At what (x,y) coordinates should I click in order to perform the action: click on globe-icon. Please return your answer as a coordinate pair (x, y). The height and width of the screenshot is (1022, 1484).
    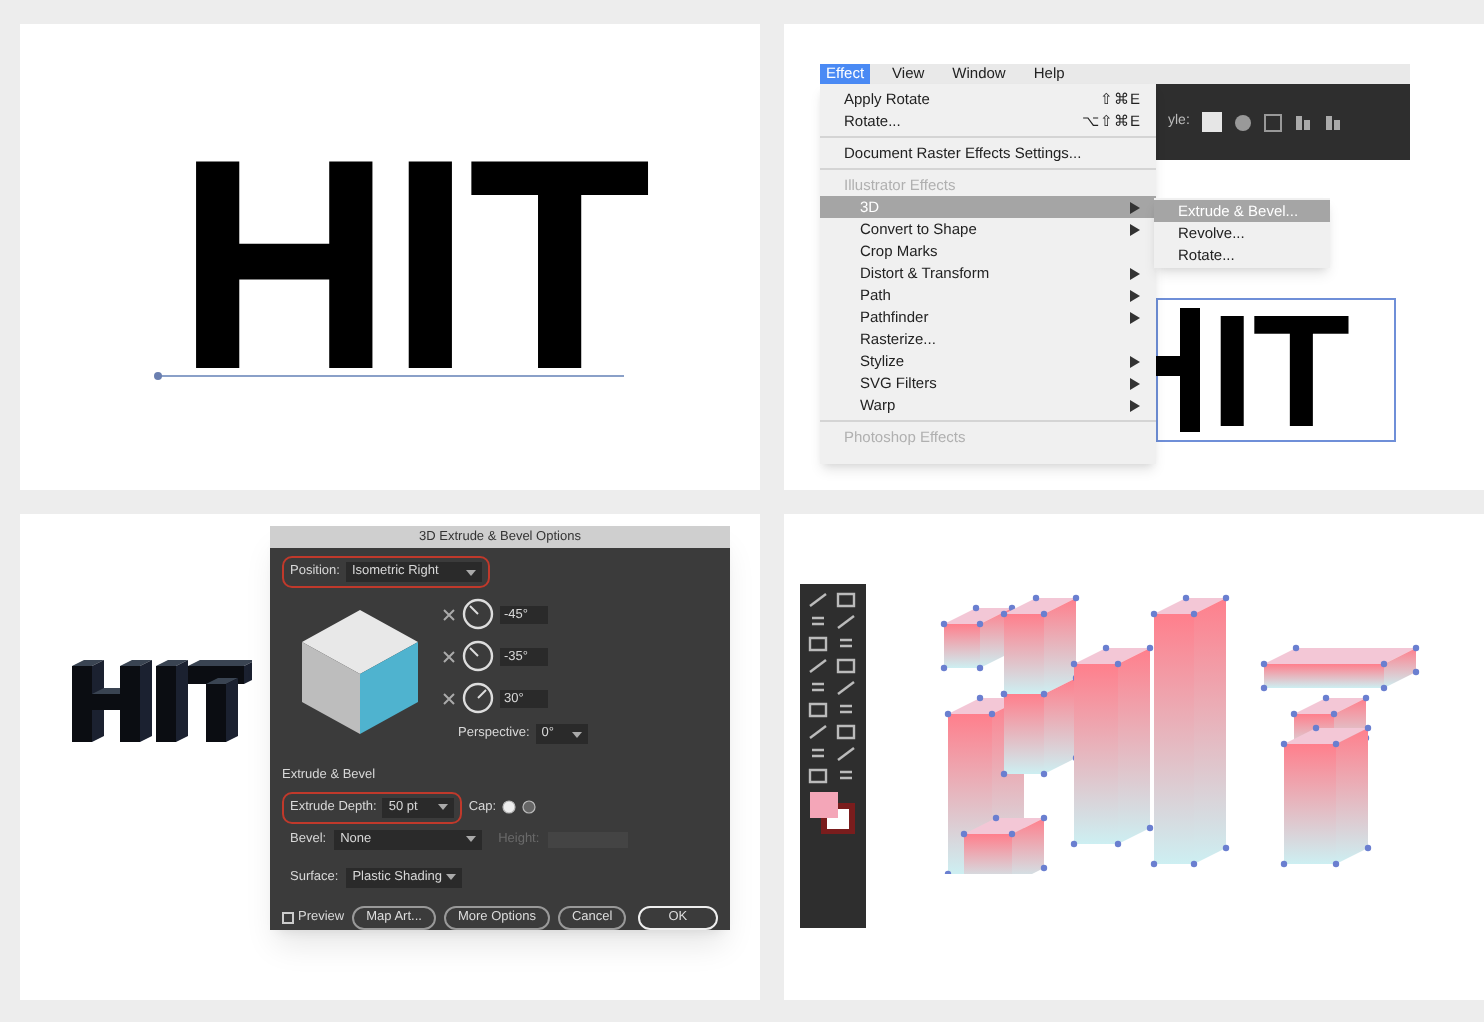
    Looking at the image, I should click on (1242, 122).